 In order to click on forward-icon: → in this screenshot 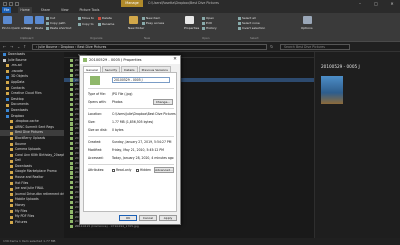, I will do `click(11, 46)`.